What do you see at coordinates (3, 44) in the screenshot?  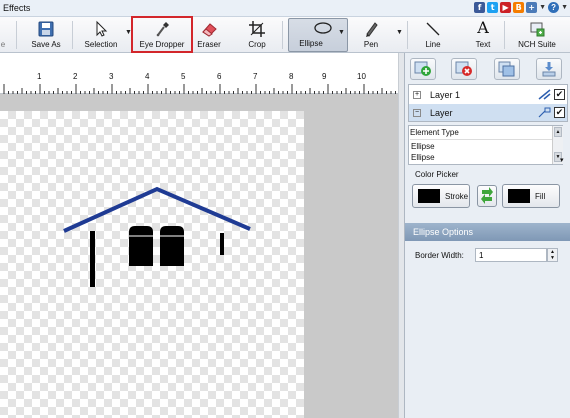 I see `save-label: e` at bounding box center [3, 44].